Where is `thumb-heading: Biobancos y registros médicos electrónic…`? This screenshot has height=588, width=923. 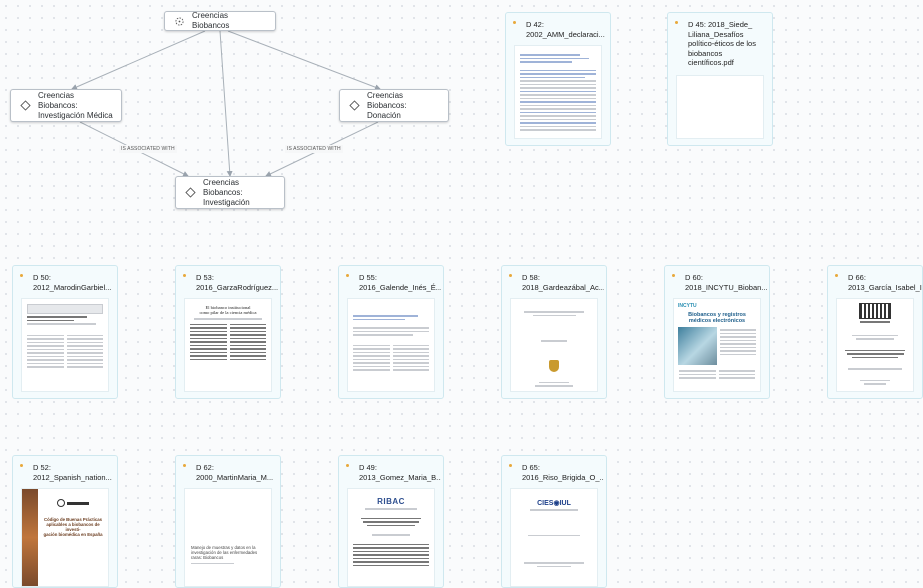 thumb-heading: Biobancos y registros médicos electrónic… is located at coordinates (717, 318).